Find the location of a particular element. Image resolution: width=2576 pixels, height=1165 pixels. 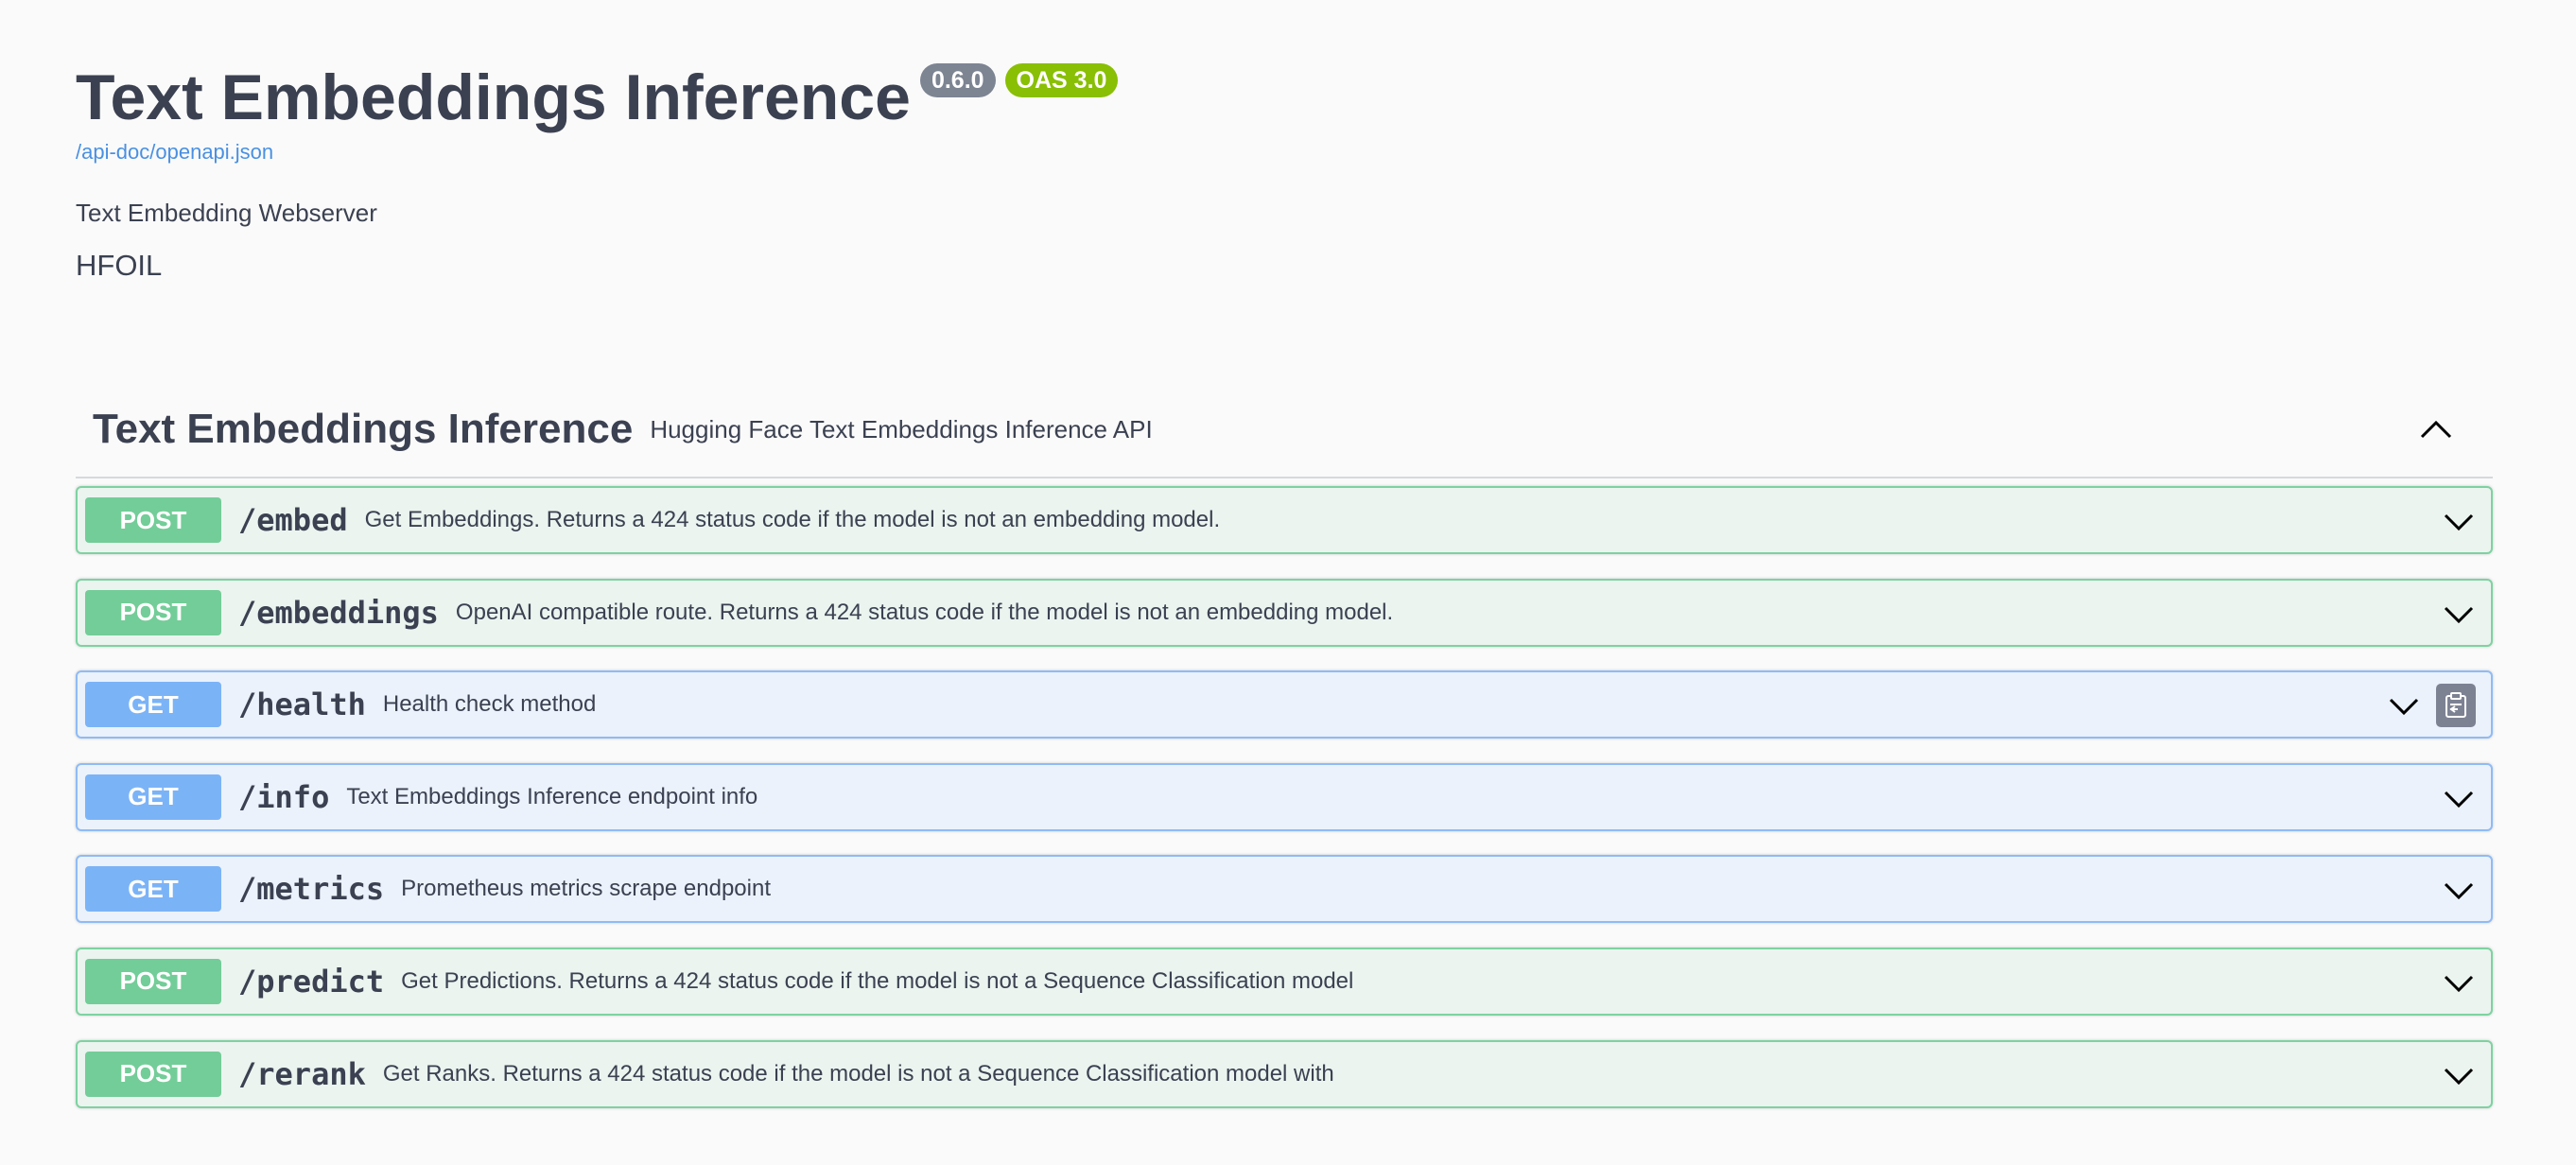

info-title-row: Text Embeddings Inference 0.6.0 OAS 3.0 is located at coordinates (597, 97).